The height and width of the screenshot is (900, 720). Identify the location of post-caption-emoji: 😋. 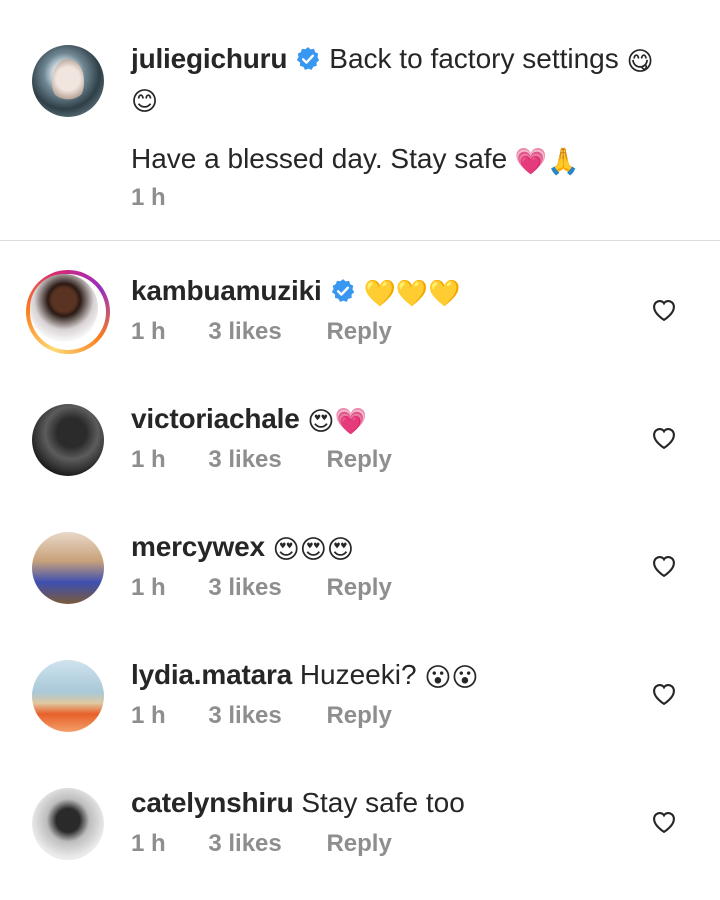
(640, 61).